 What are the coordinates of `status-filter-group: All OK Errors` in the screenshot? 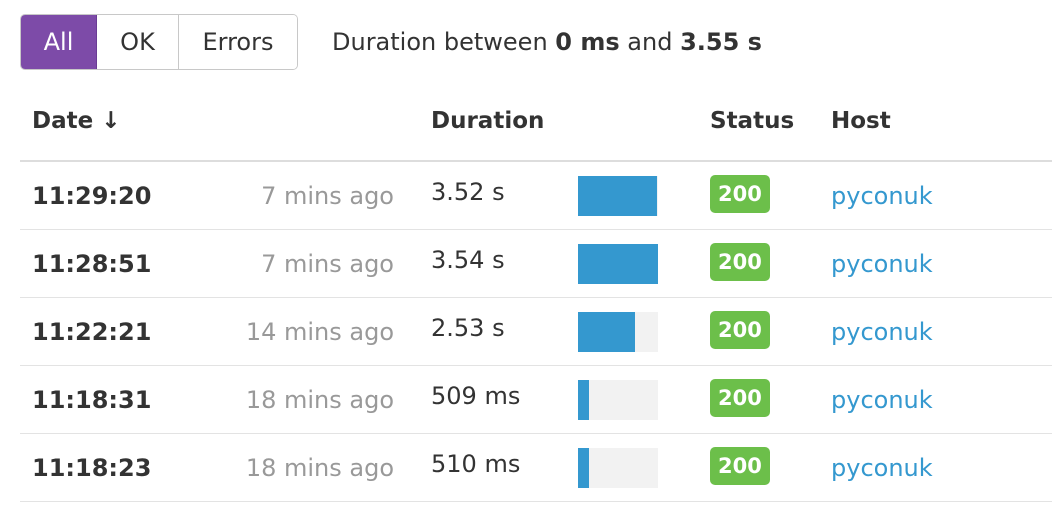 It's located at (159, 42).